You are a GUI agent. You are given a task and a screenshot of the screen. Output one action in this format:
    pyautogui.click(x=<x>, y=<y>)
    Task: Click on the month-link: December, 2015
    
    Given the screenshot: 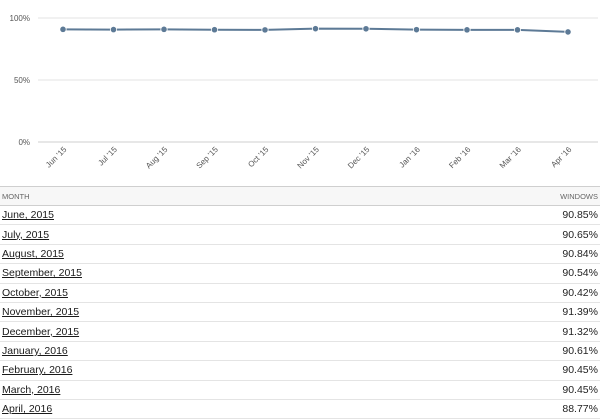 What is the action you would take?
    pyautogui.click(x=40, y=332)
    